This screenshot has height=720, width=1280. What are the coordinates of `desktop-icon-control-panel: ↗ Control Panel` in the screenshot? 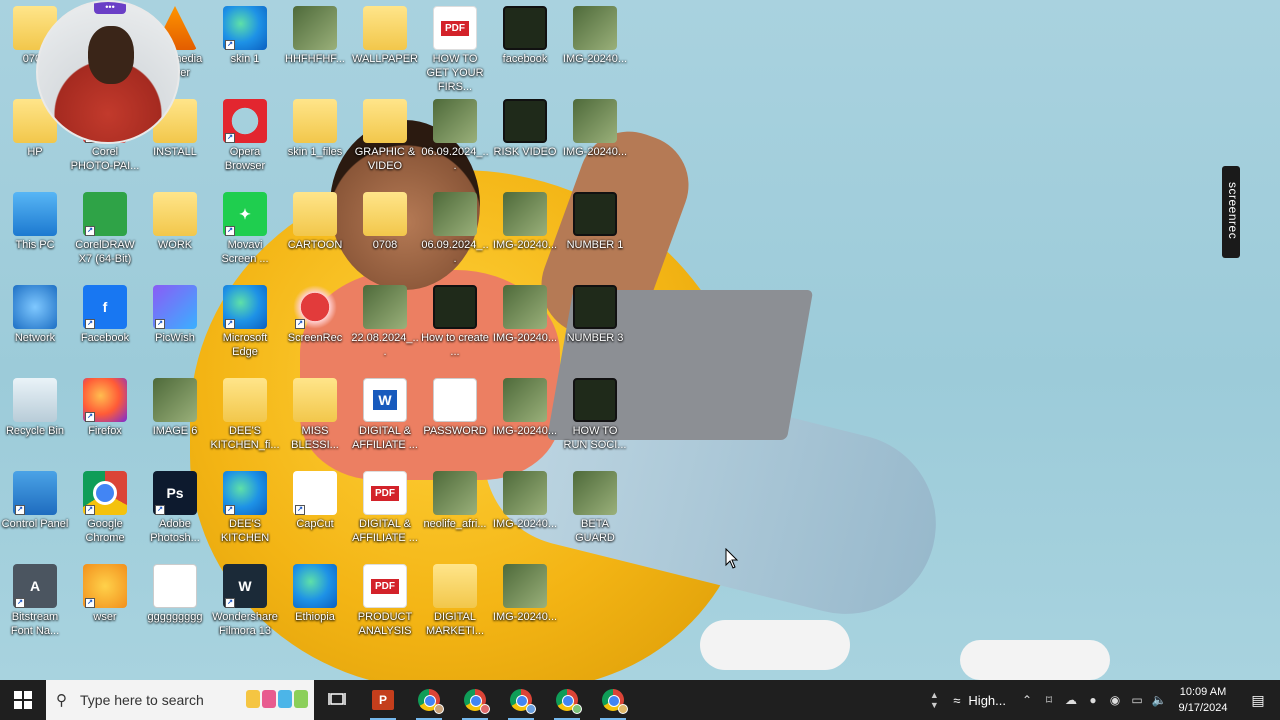 It's located at (35, 513).